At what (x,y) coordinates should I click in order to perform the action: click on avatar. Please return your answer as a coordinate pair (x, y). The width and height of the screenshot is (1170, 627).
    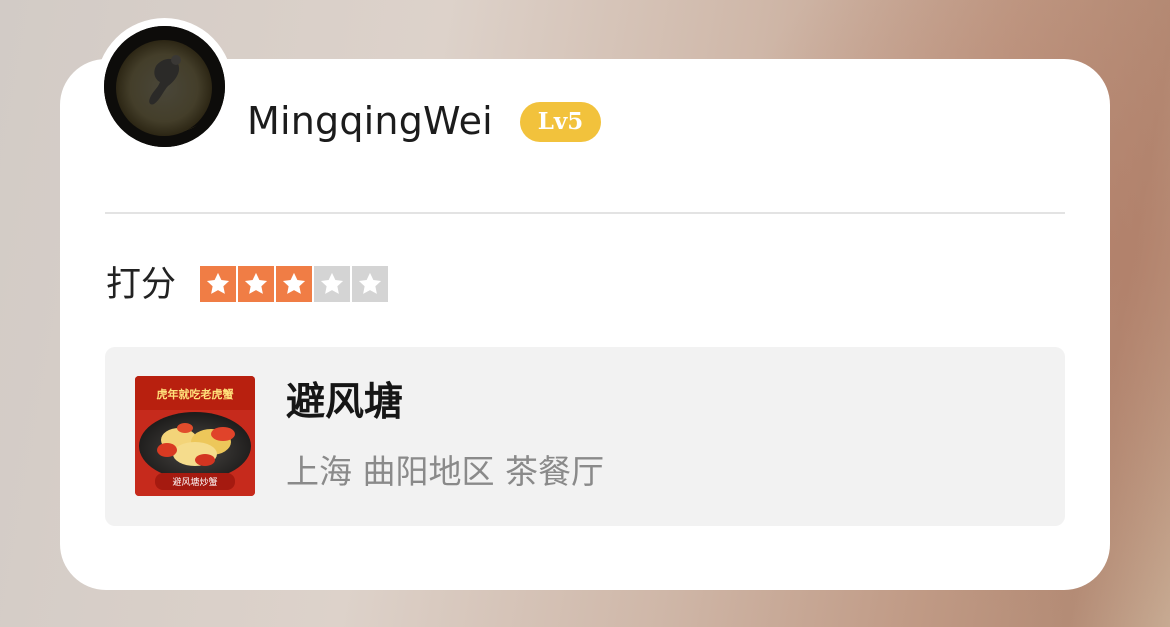
    Looking at the image, I should click on (164, 86).